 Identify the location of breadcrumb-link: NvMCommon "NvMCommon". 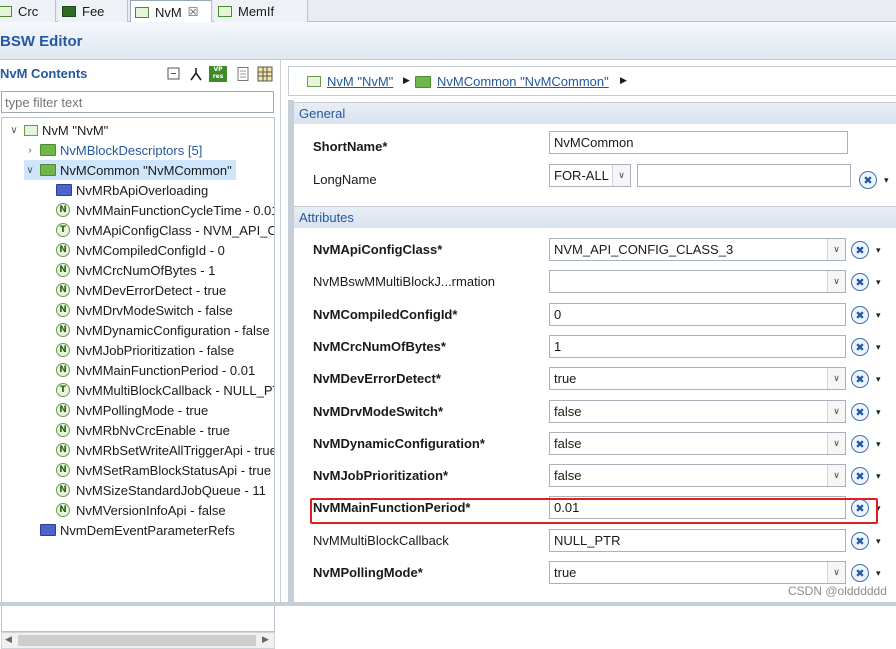
(523, 81).